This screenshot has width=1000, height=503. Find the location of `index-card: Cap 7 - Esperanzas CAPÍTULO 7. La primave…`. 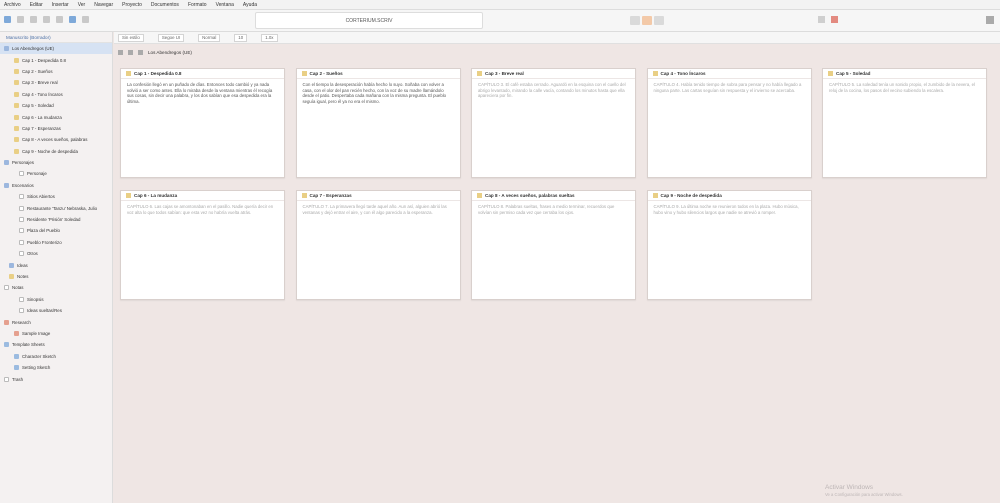

index-card: Cap 7 - Esperanzas CAPÍTULO 7. La primave… is located at coordinates (378, 245).